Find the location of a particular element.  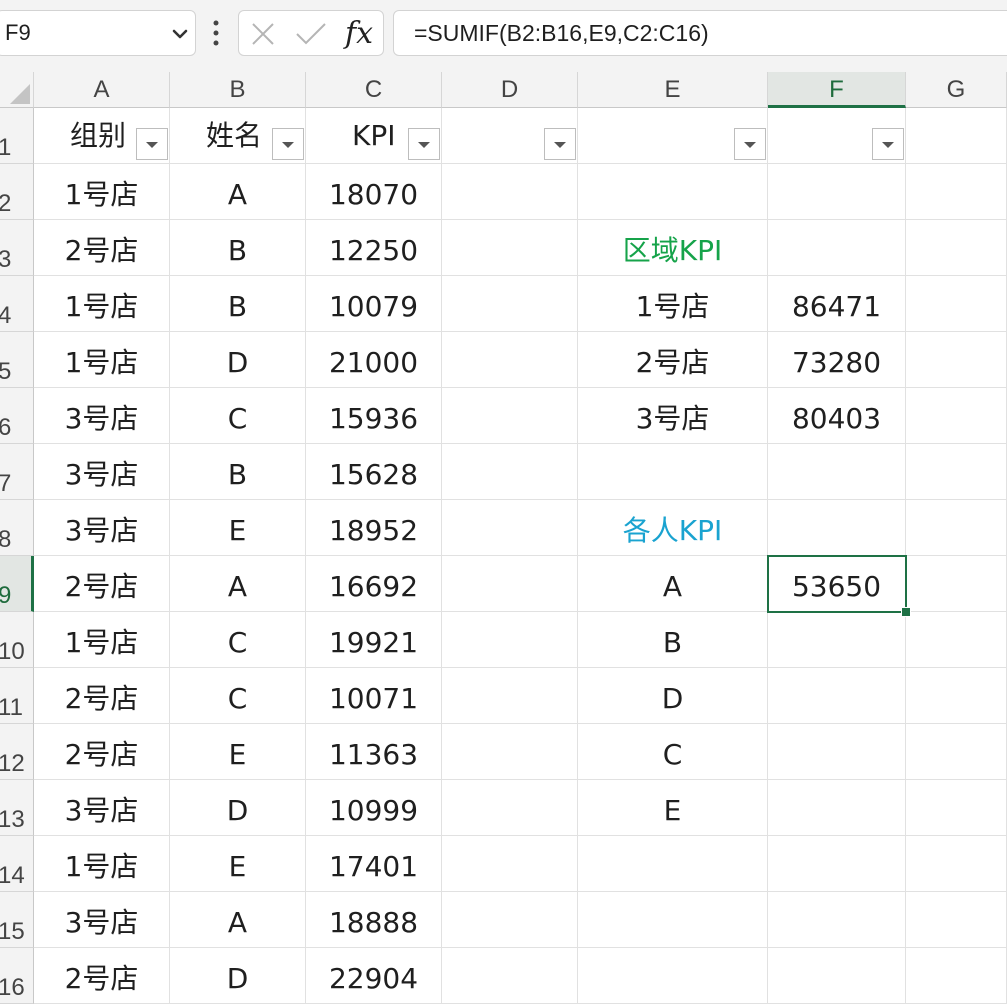

name-box: F9 is located at coordinates (98, 33).